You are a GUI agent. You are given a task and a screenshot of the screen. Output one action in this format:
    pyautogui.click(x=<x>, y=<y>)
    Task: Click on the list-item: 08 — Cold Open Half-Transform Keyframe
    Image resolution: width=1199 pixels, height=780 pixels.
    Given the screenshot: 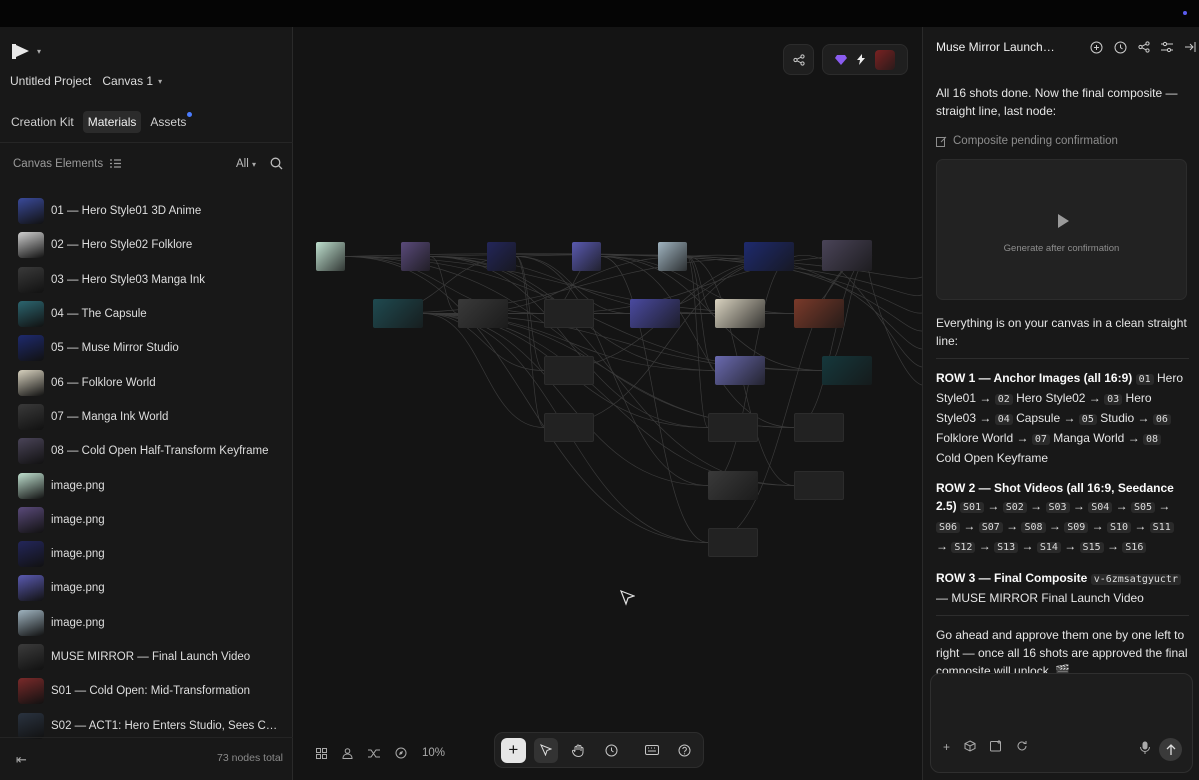 What is the action you would take?
    pyautogui.click(x=153, y=451)
    